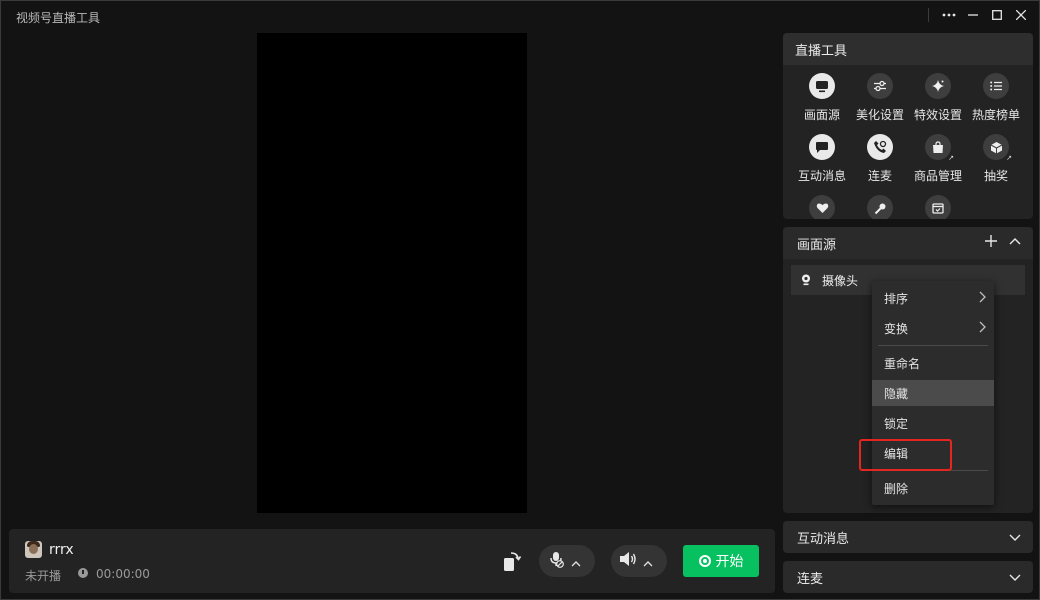 The image size is (1040, 600). I want to click on microphone-icon, so click(880, 207).